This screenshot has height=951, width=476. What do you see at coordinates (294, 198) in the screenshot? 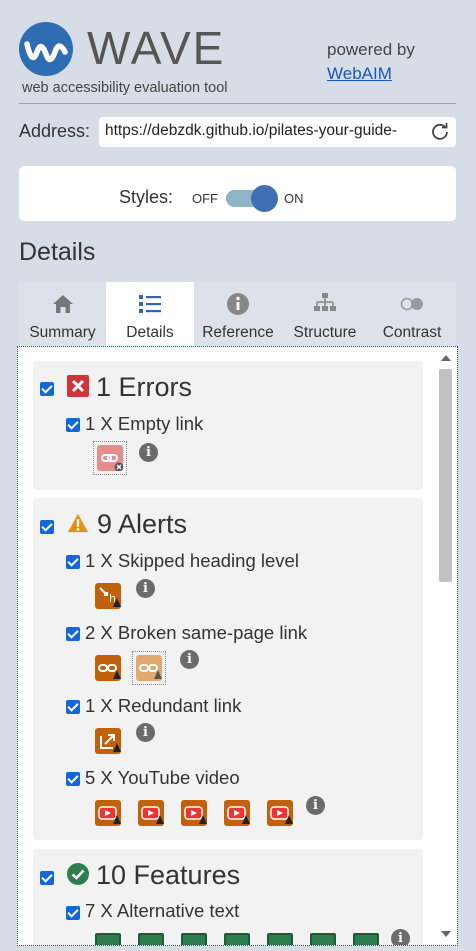
I see `styles-on-label: ON` at bounding box center [294, 198].